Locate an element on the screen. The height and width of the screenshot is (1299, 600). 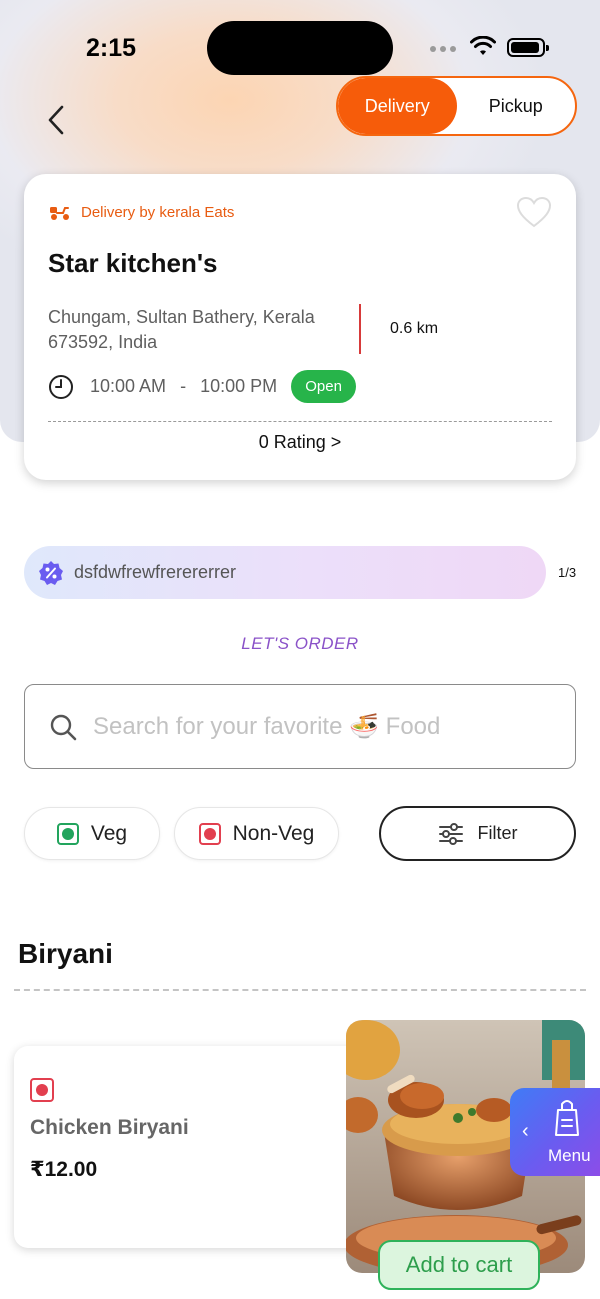
search-input is located at coordinates (313, 726).